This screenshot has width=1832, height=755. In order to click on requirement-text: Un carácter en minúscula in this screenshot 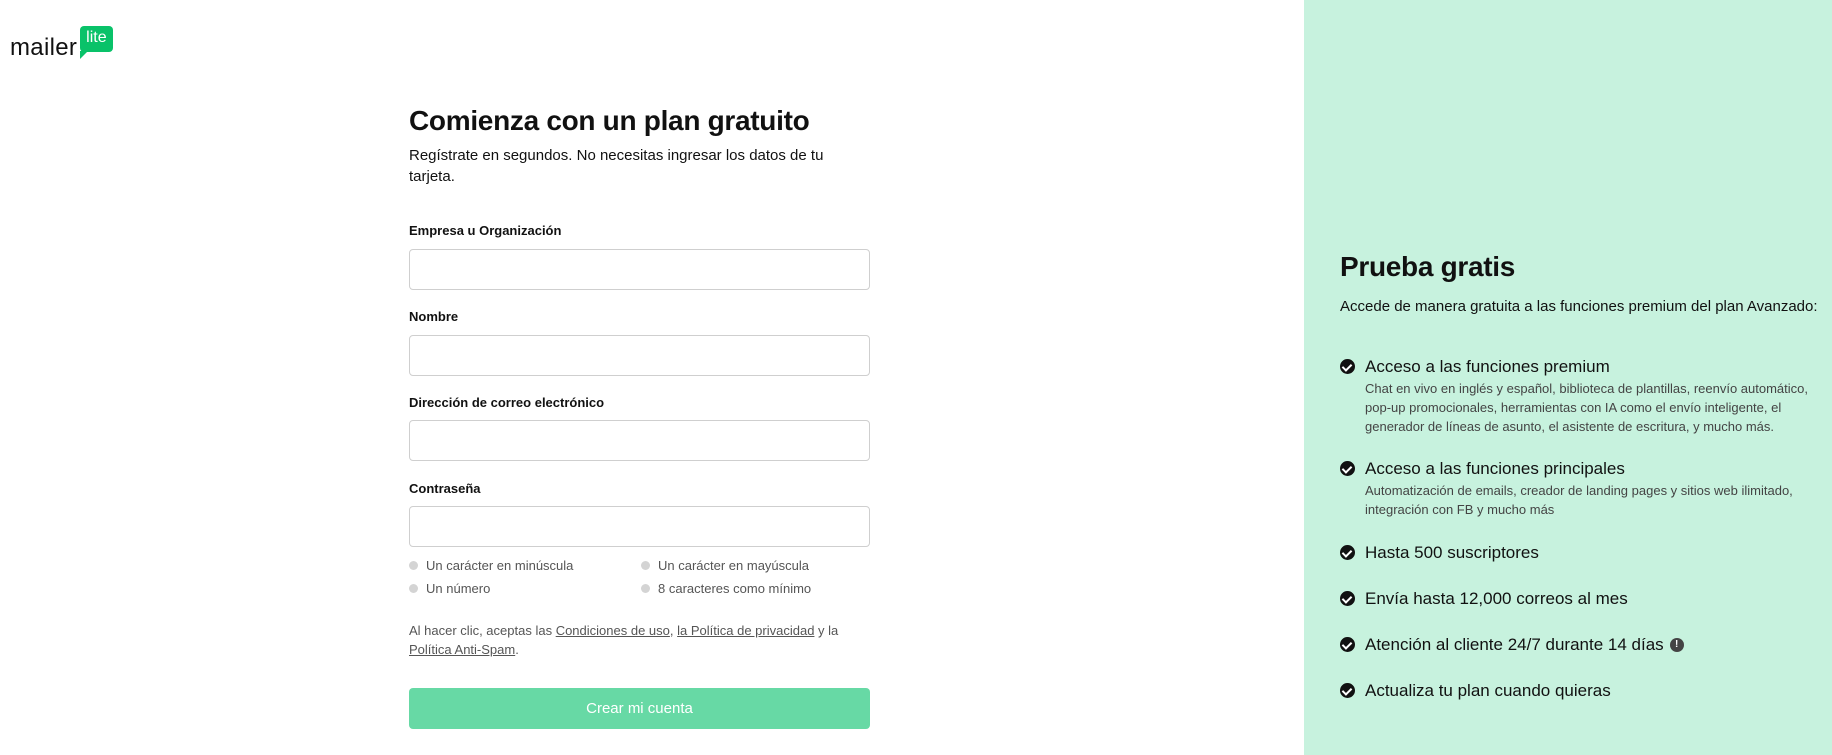, I will do `click(500, 565)`.